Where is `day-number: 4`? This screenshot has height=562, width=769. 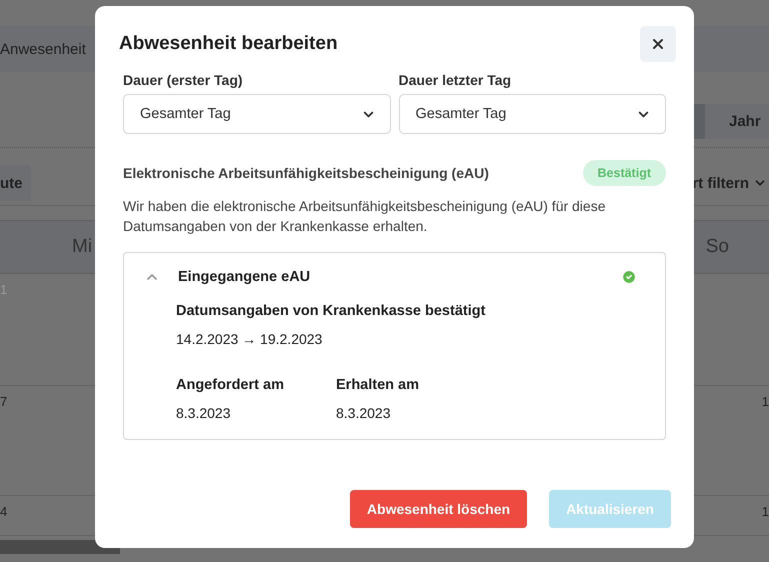
day-number: 4 is located at coordinates (4, 511).